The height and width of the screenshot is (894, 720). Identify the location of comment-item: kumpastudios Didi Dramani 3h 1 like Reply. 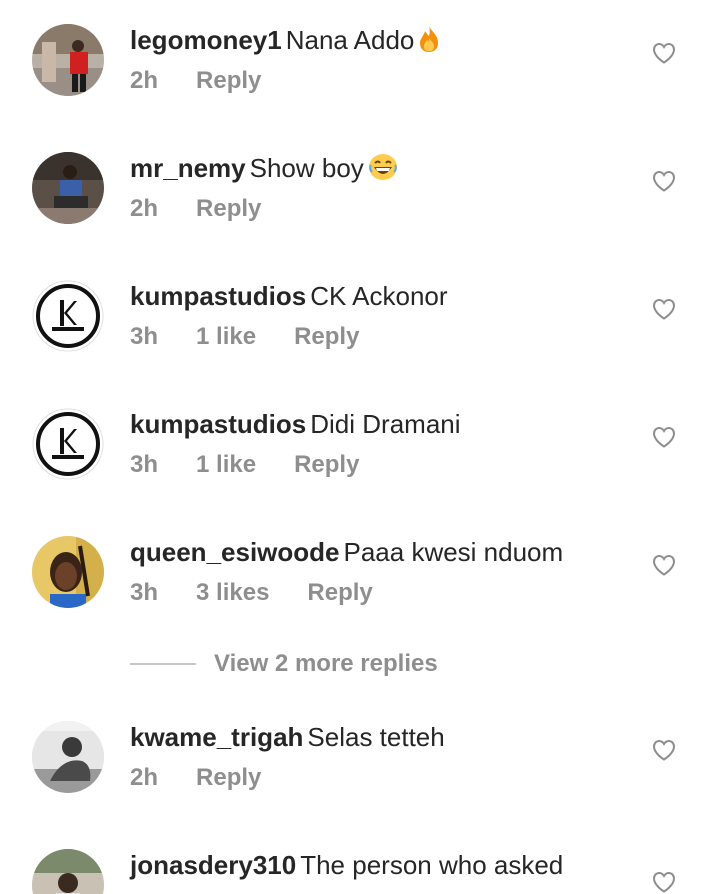
(360, 463).